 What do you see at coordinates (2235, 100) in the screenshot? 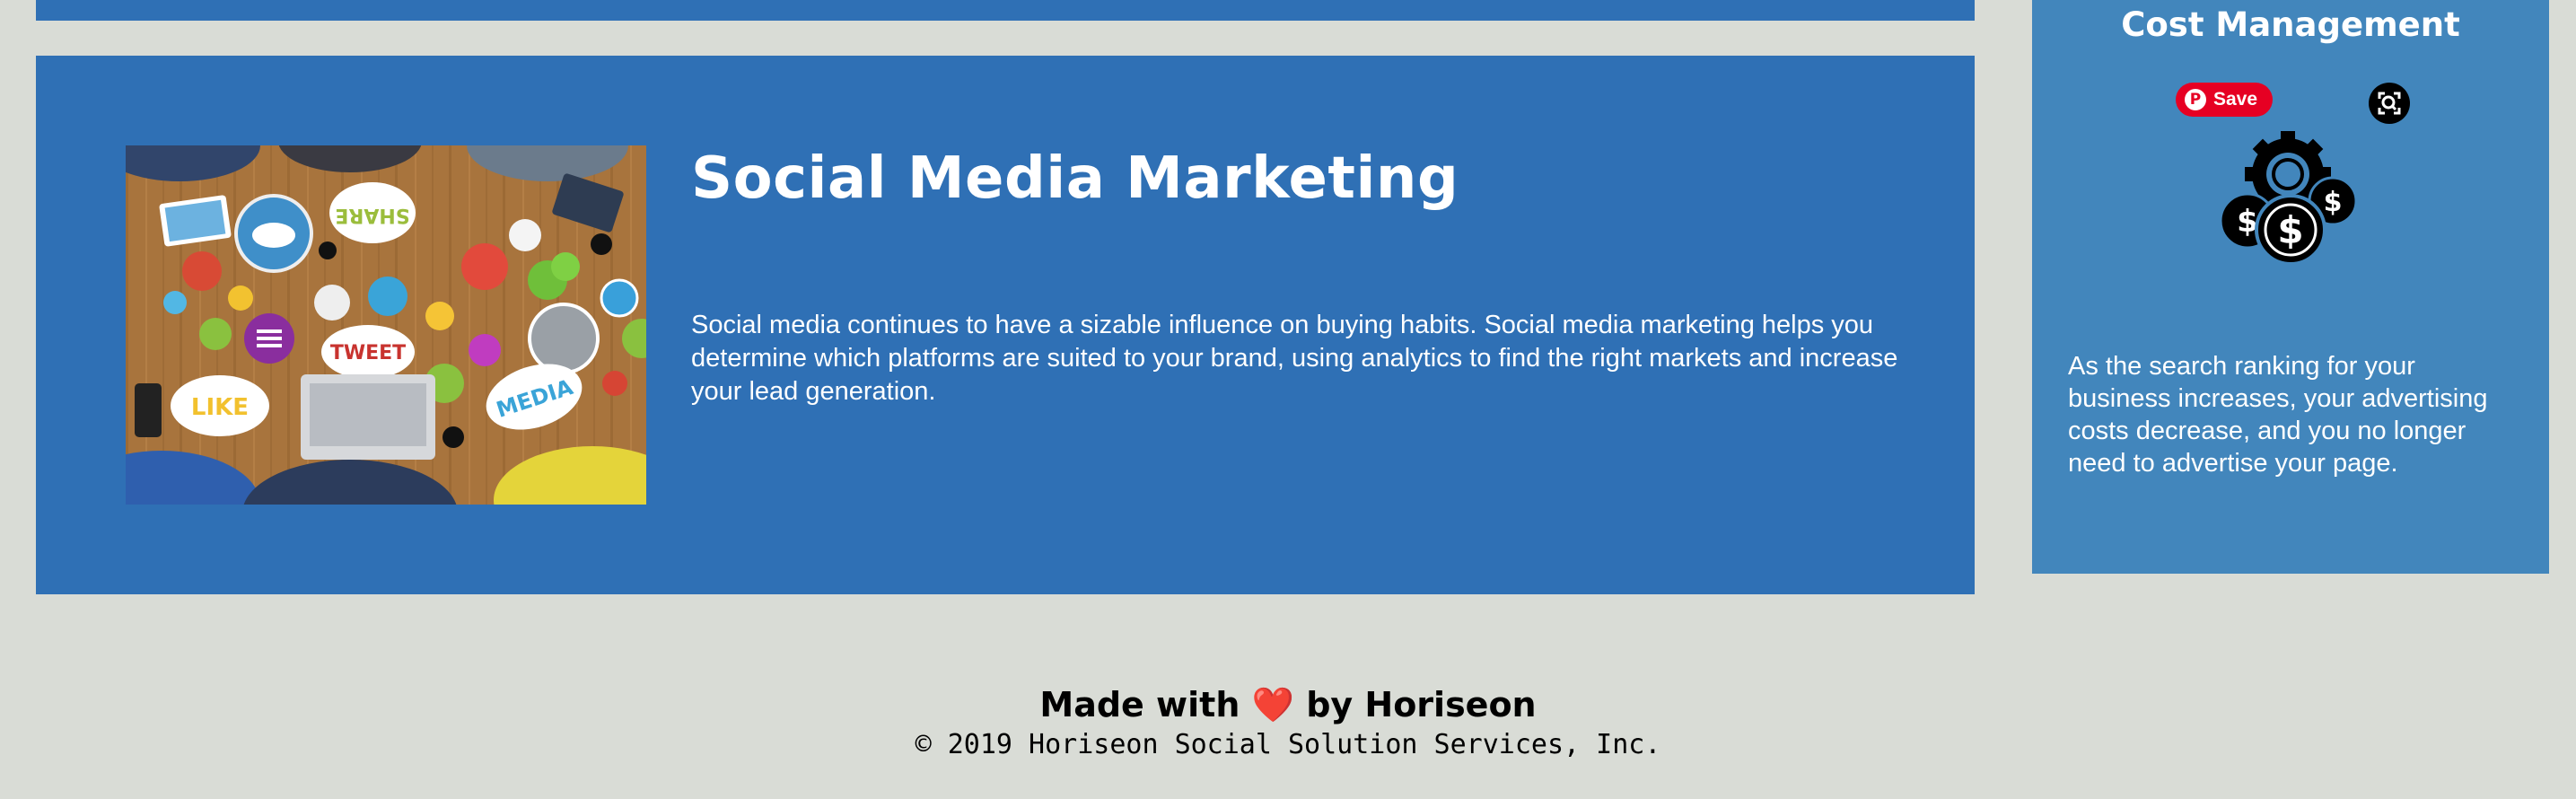
I see `pinterest-save-label: Save` at bounding box center [2235, 100].